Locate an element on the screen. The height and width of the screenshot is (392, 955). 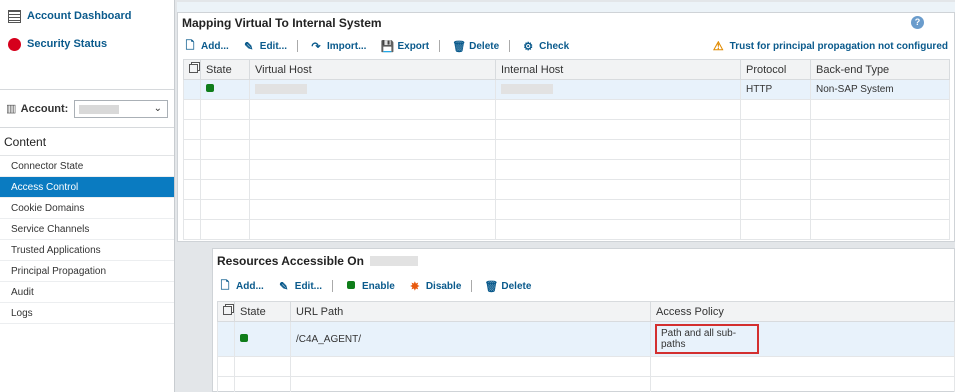
account-row: ▥ Account: ⌄ is located at coordinates (87, 109).